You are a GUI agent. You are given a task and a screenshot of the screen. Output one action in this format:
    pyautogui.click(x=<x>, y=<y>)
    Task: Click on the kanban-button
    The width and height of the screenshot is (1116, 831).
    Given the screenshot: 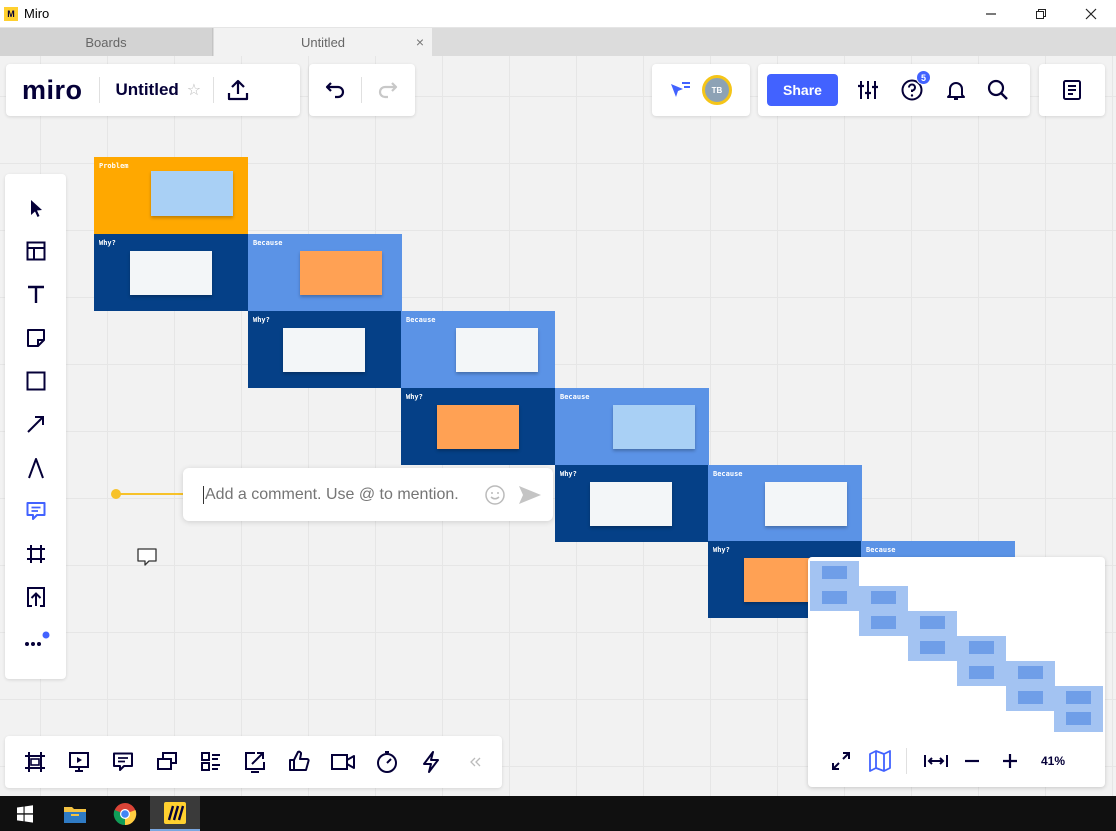 What is the action you would take?
    pyautogui.click(x=211, y=762)
    